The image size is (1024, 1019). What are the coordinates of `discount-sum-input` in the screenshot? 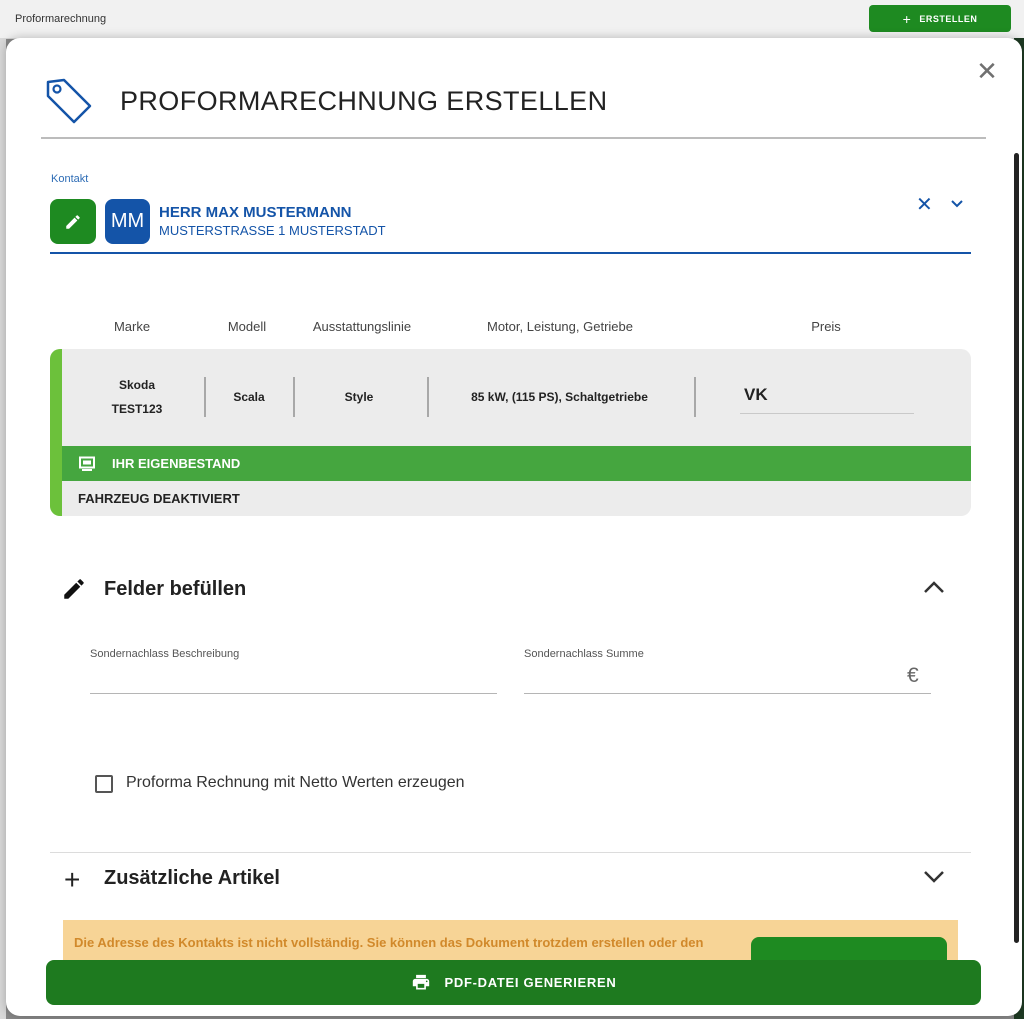 It's located at (711, 679).